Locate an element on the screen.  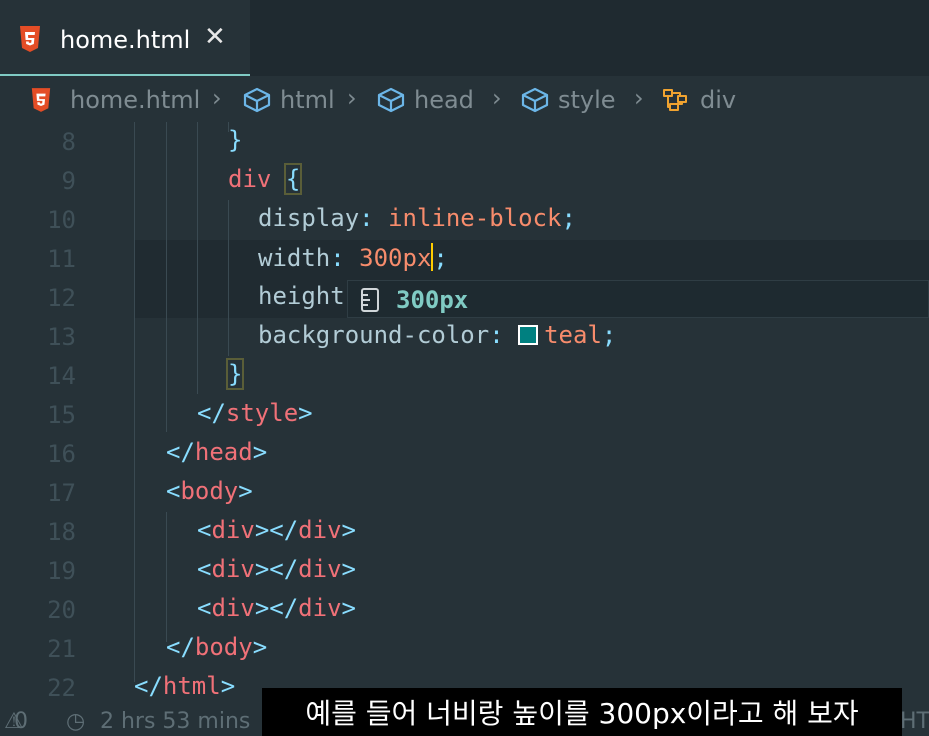
coding-time: 2 hrs 53 mins is located at coordinates (175, 721).